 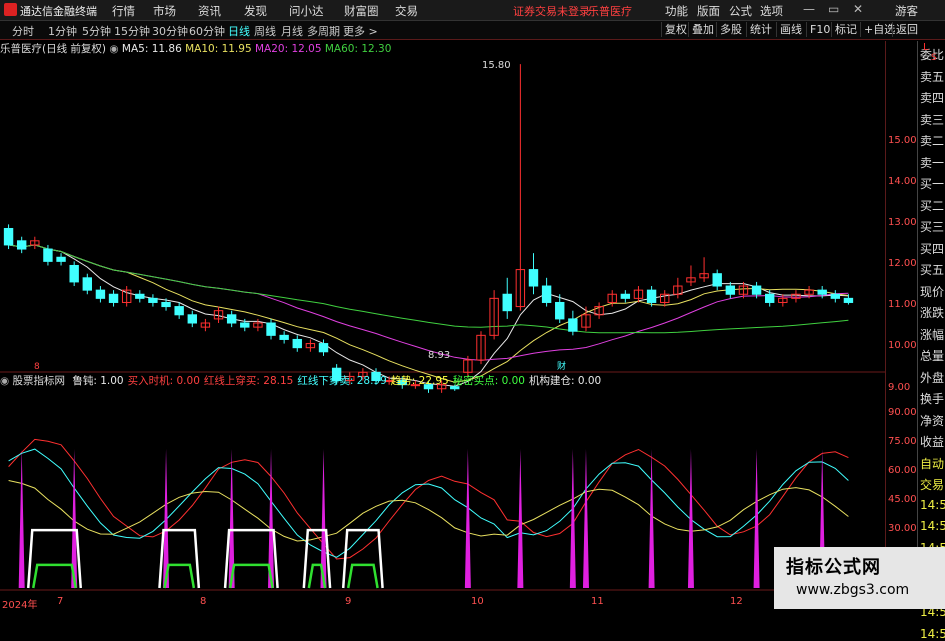 What do you see at coordinates (902, 346) in the screenshot?
I see `price-tick-label: 10.00` at bounding box center [902, 346].